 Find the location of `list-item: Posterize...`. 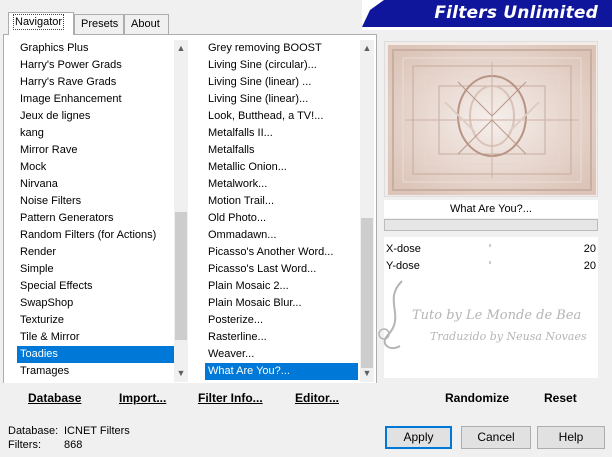

list-item: Posterize... is located at coordinates (281, 320).